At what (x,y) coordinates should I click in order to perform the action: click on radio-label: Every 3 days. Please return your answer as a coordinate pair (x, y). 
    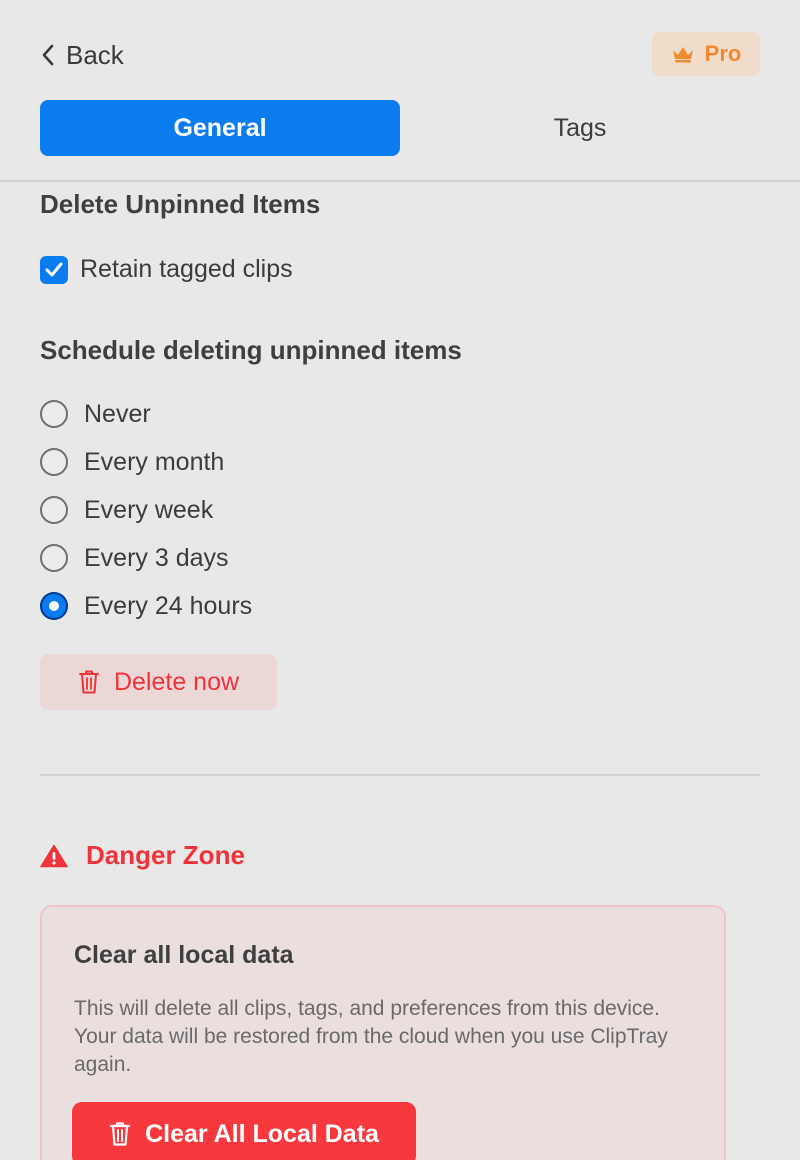
    Looking at the image, I should click on (156, 557).